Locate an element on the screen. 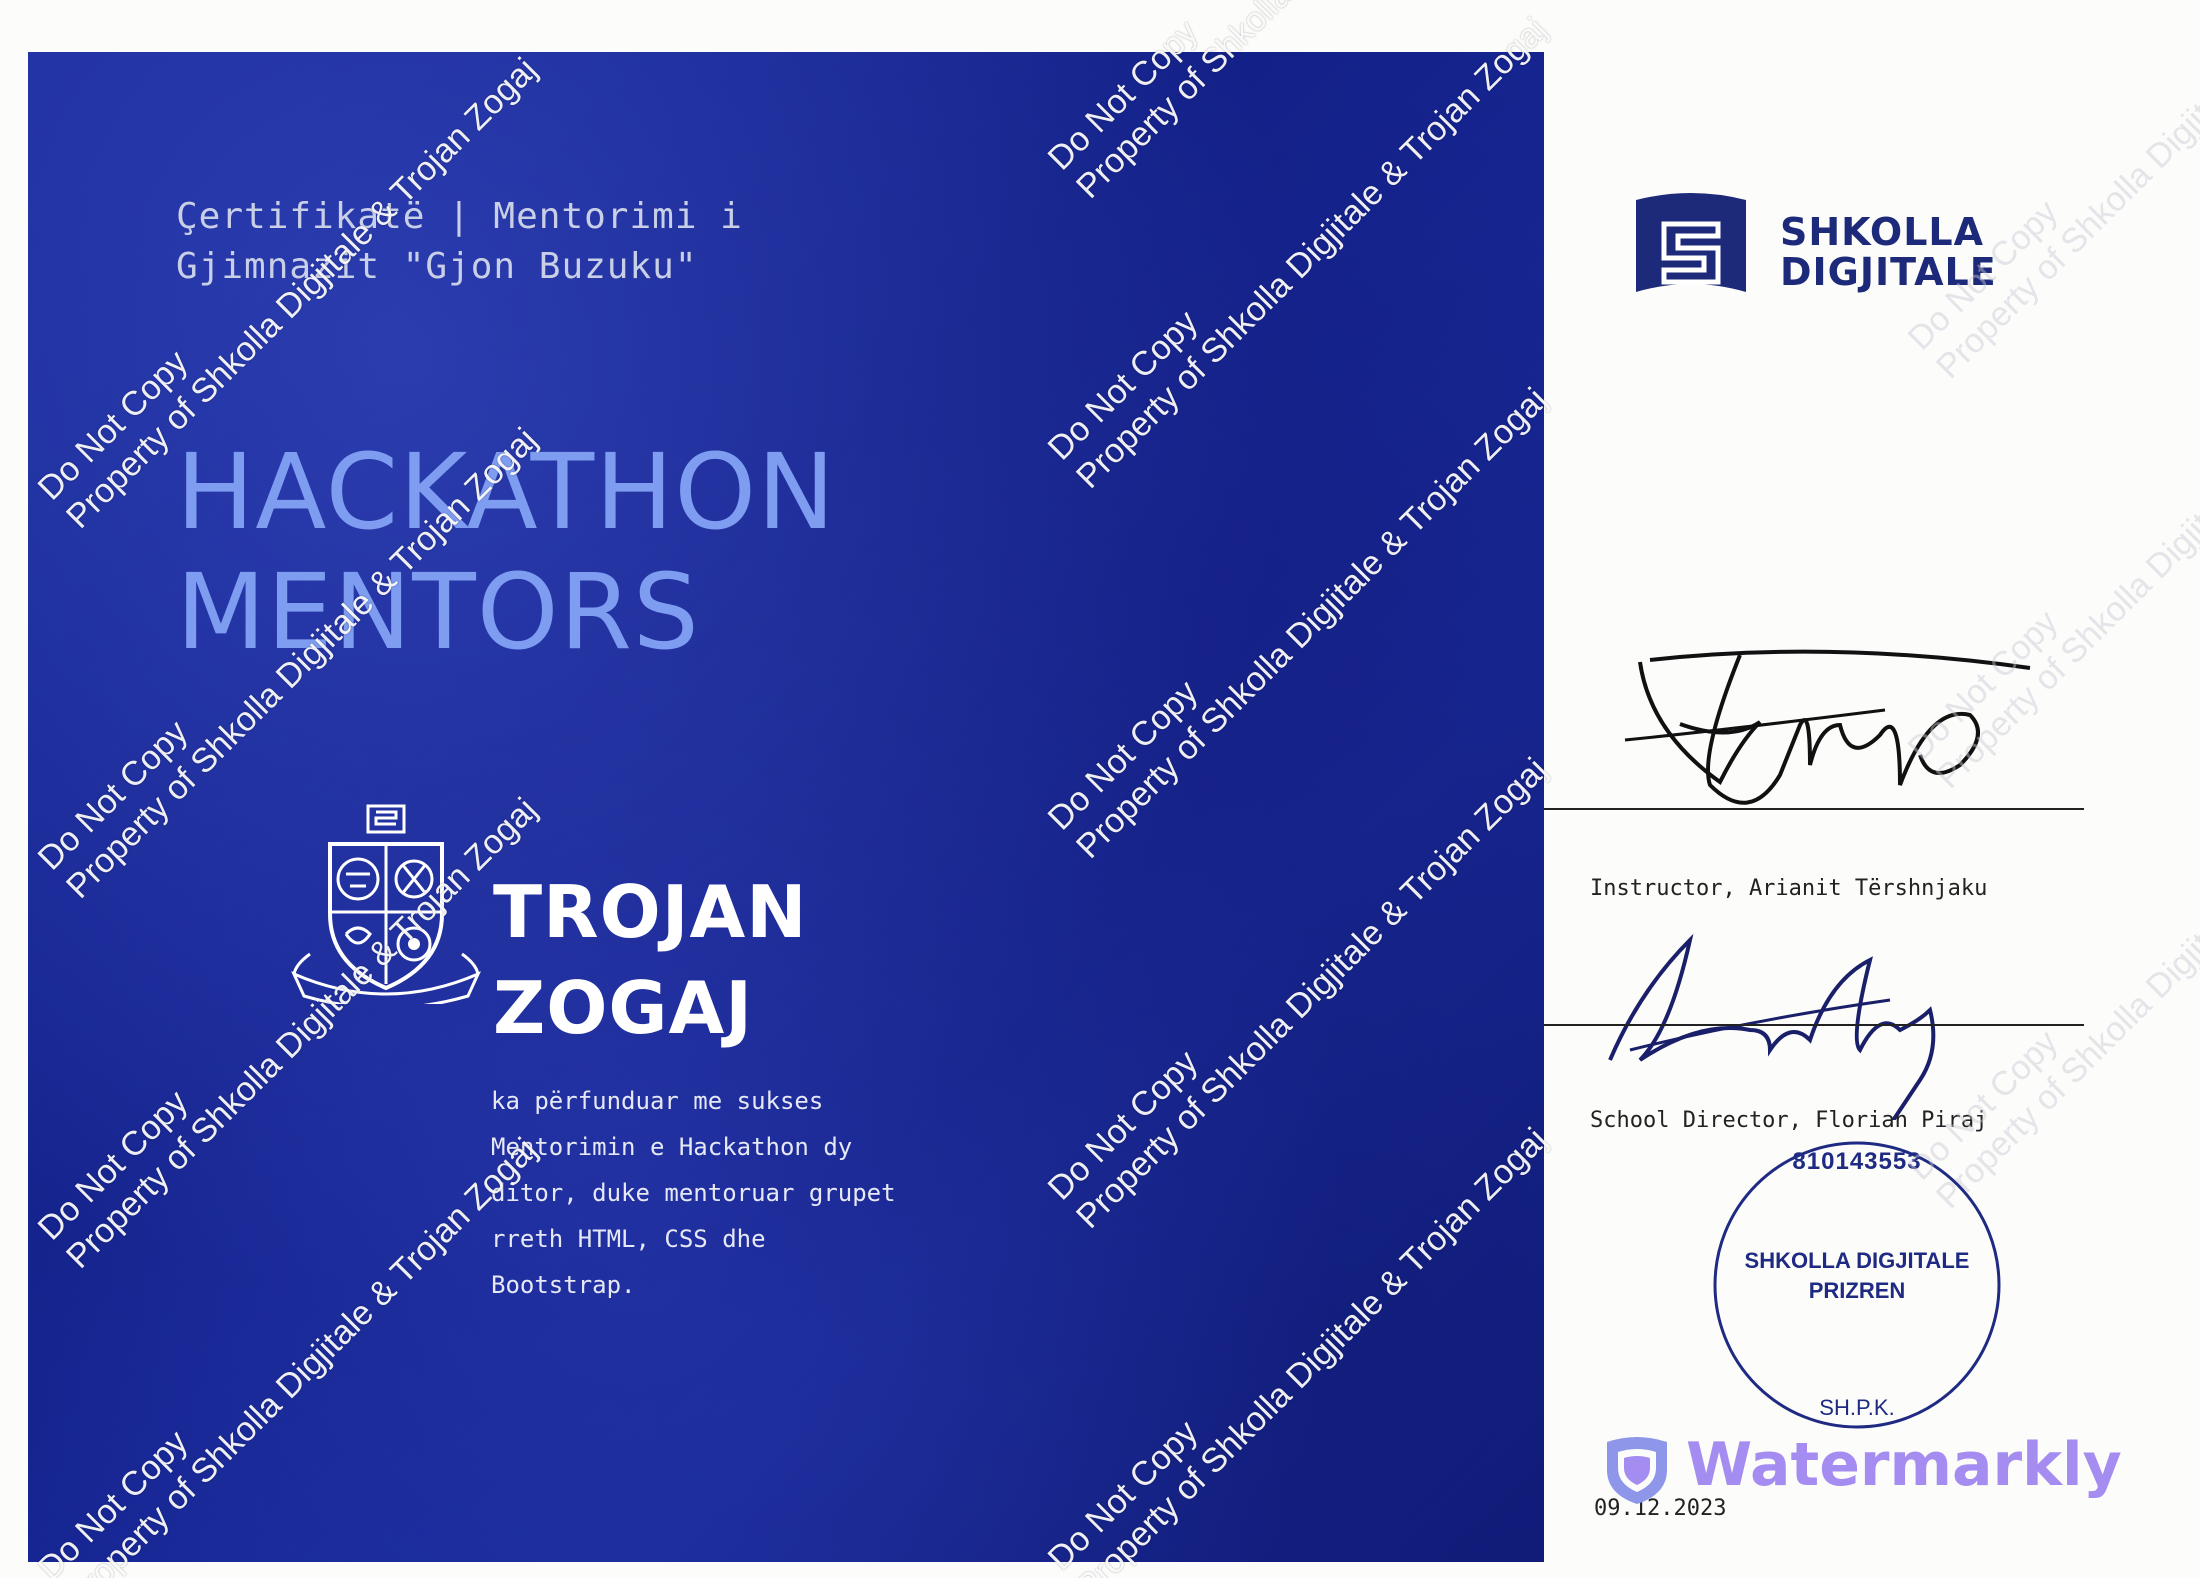 The image size is (2200, 1578). director-signature-line is located at coordinates (1814, 1025).